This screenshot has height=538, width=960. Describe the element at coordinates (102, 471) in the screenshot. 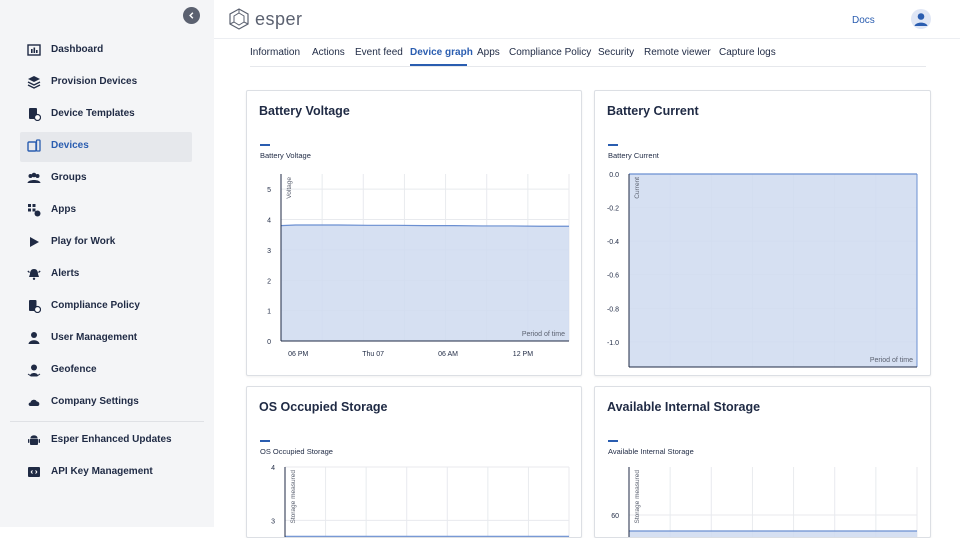

I see `sidebar-item-label: API Key Management` at that location.